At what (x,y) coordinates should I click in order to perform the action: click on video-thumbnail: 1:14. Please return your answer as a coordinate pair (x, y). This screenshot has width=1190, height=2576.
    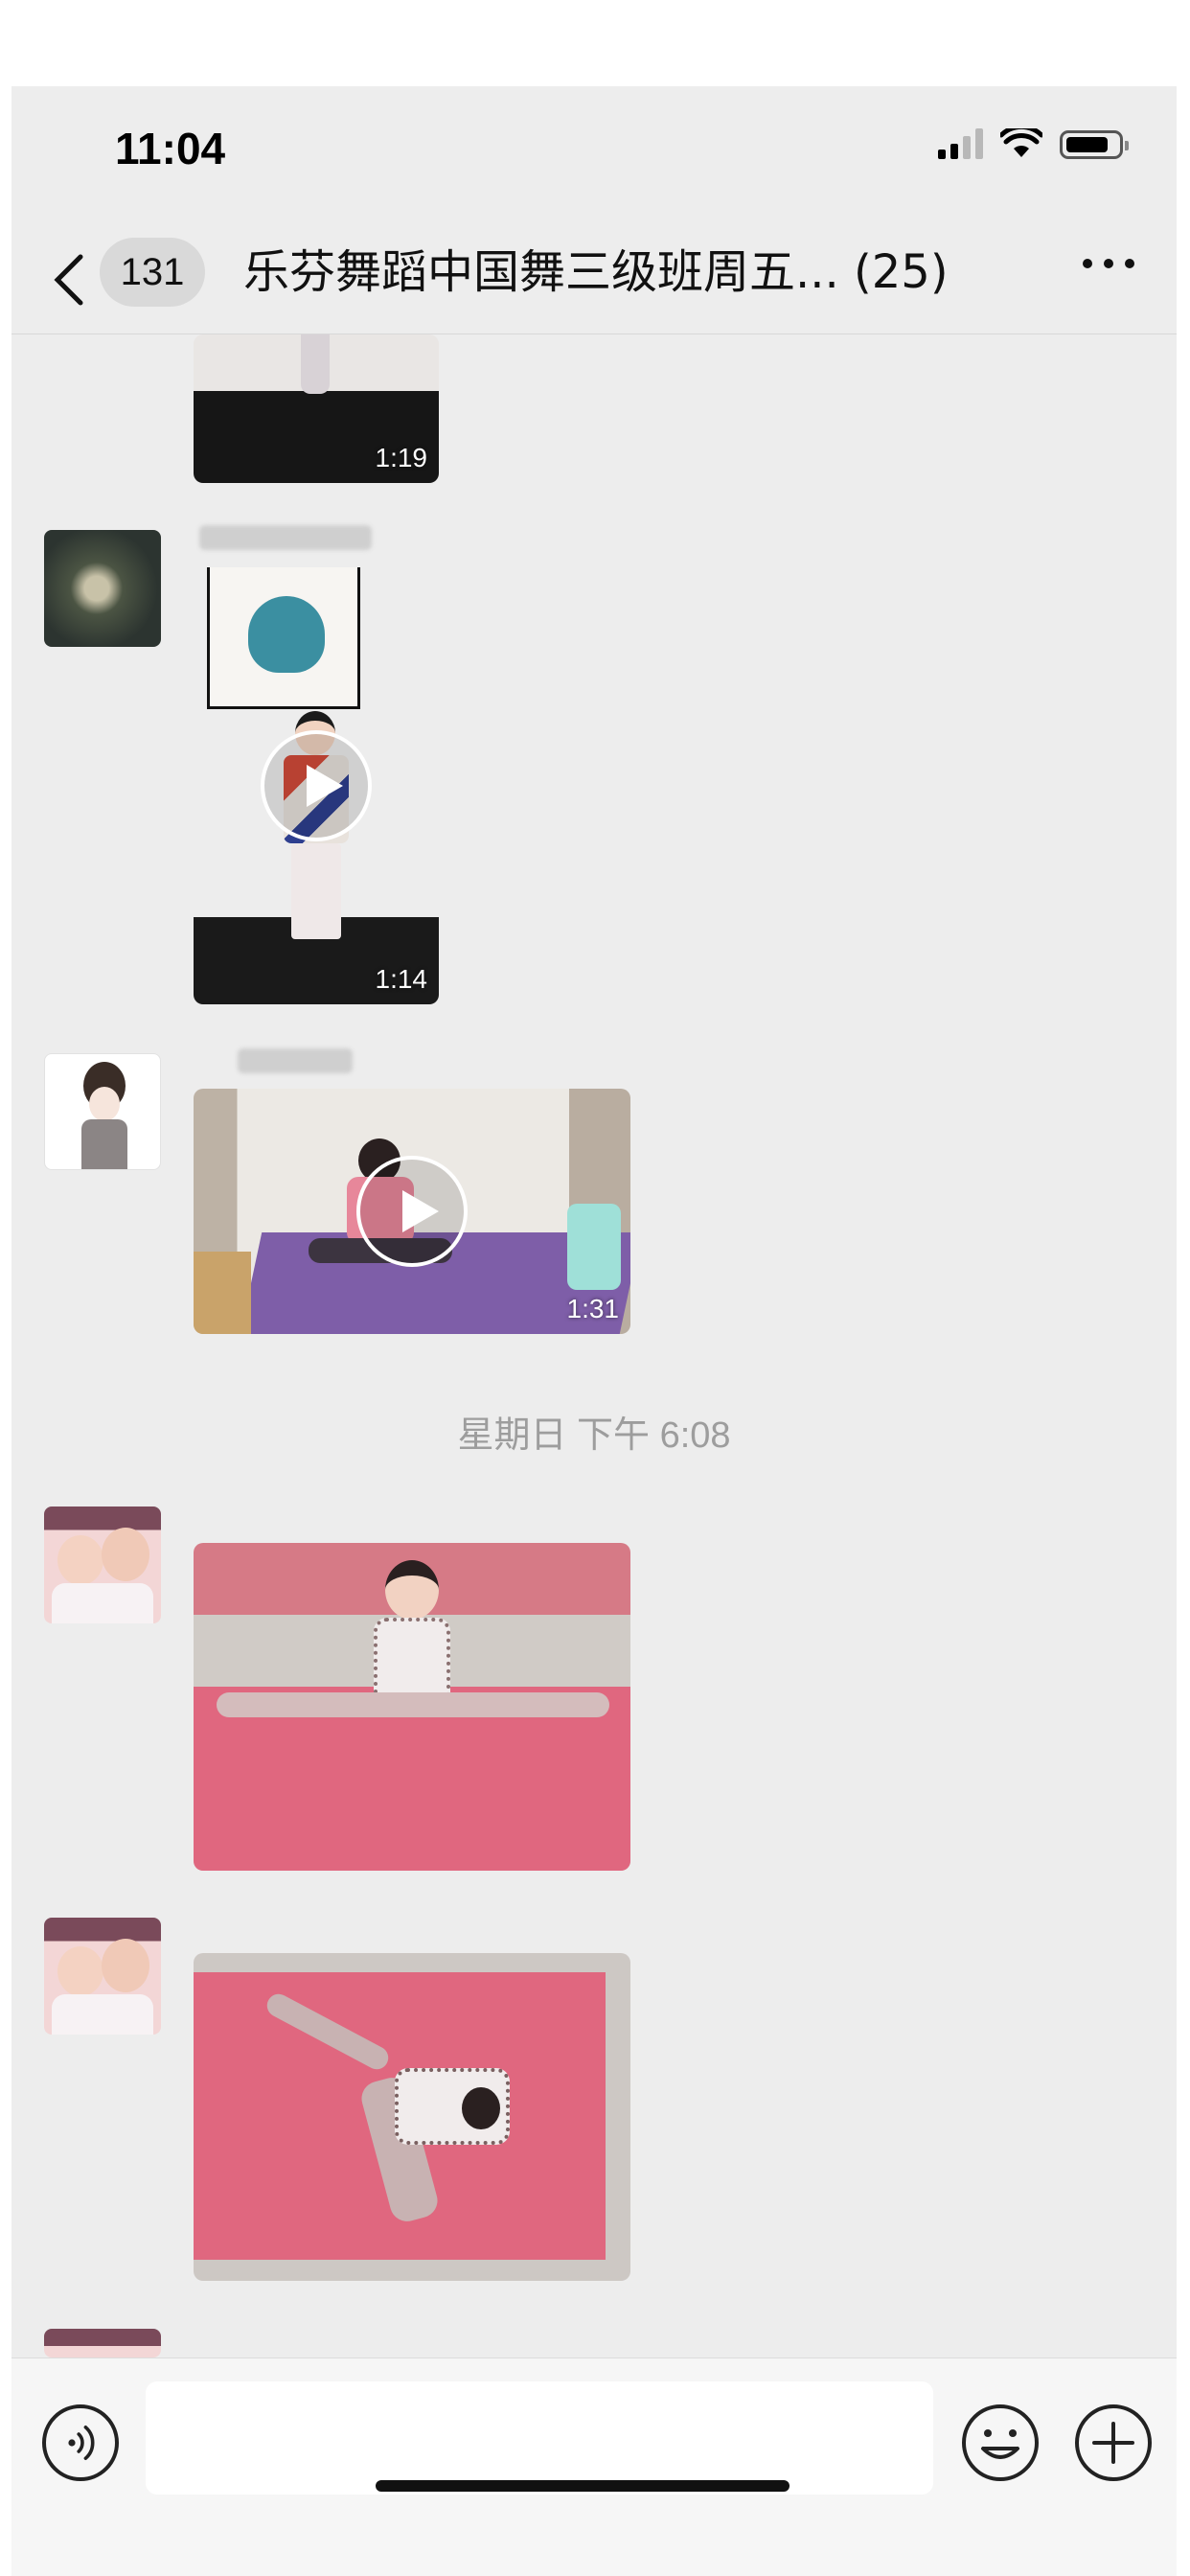
    Looking at the image, I should click on (317, 785).